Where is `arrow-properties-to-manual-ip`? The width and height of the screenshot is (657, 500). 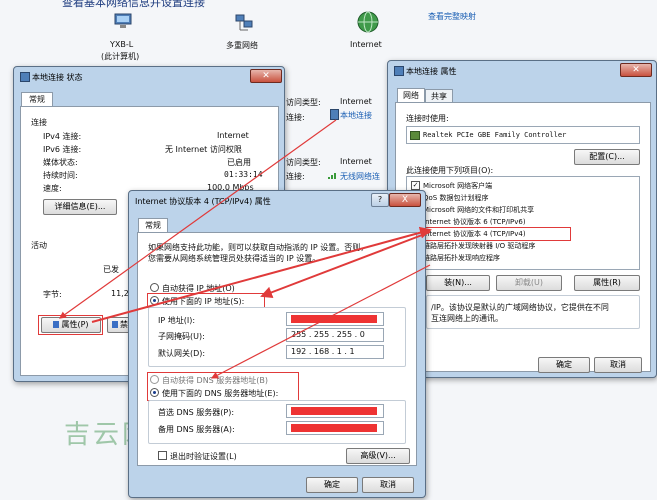 arrow-properties-to-manual-ip is located at coordinates (345, 265).